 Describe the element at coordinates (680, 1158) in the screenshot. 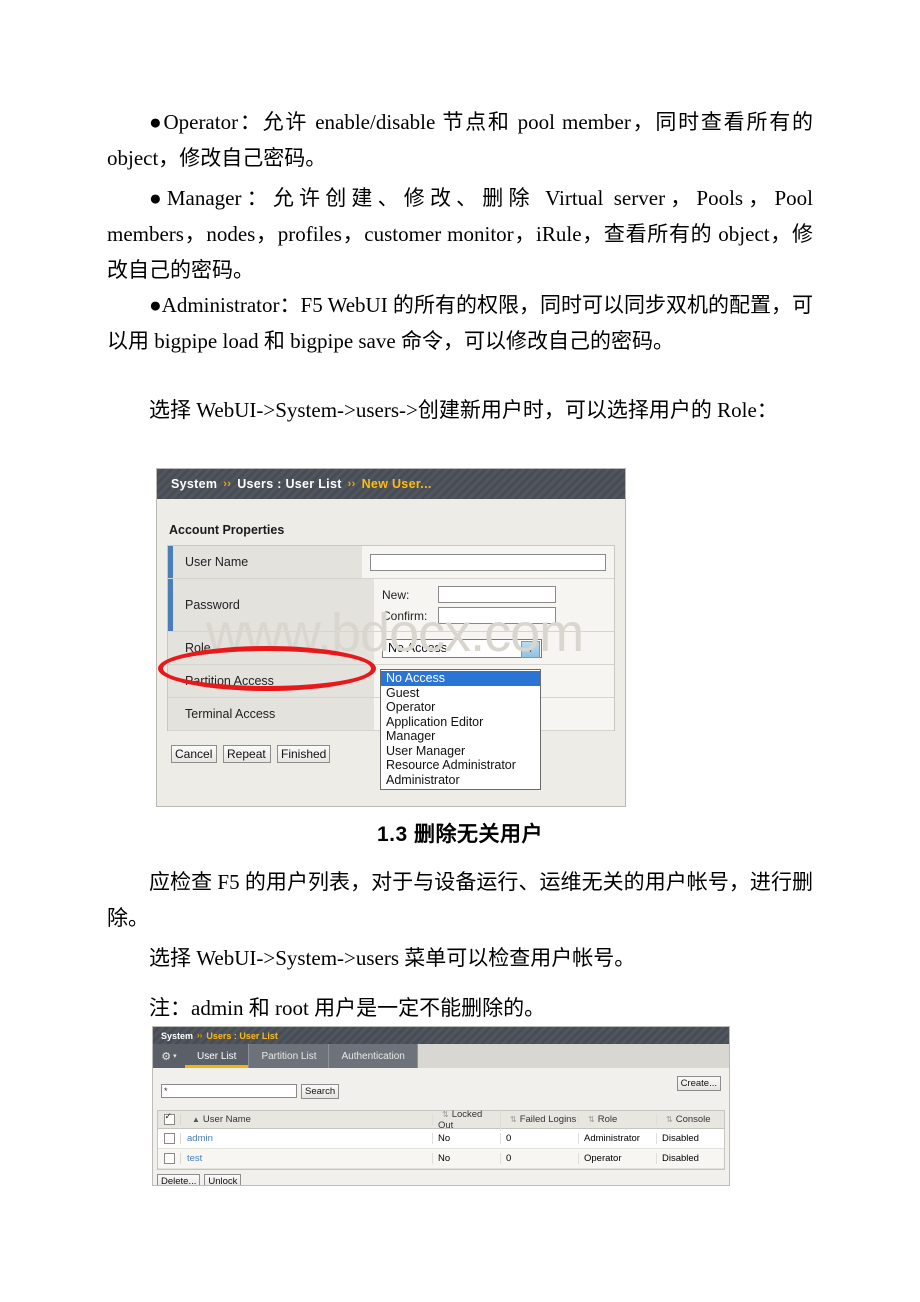

I see `cell-console-test: Disabled` at that location.